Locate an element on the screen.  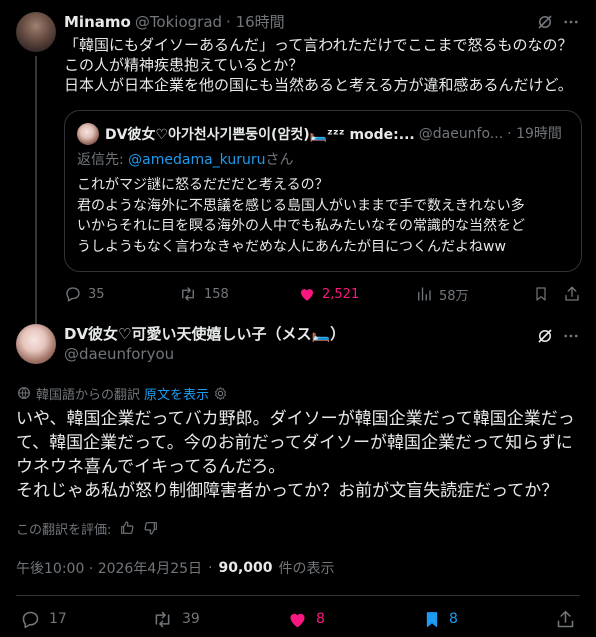
reply-to-prefix: 返信先: is located at coordinates (103, 160).